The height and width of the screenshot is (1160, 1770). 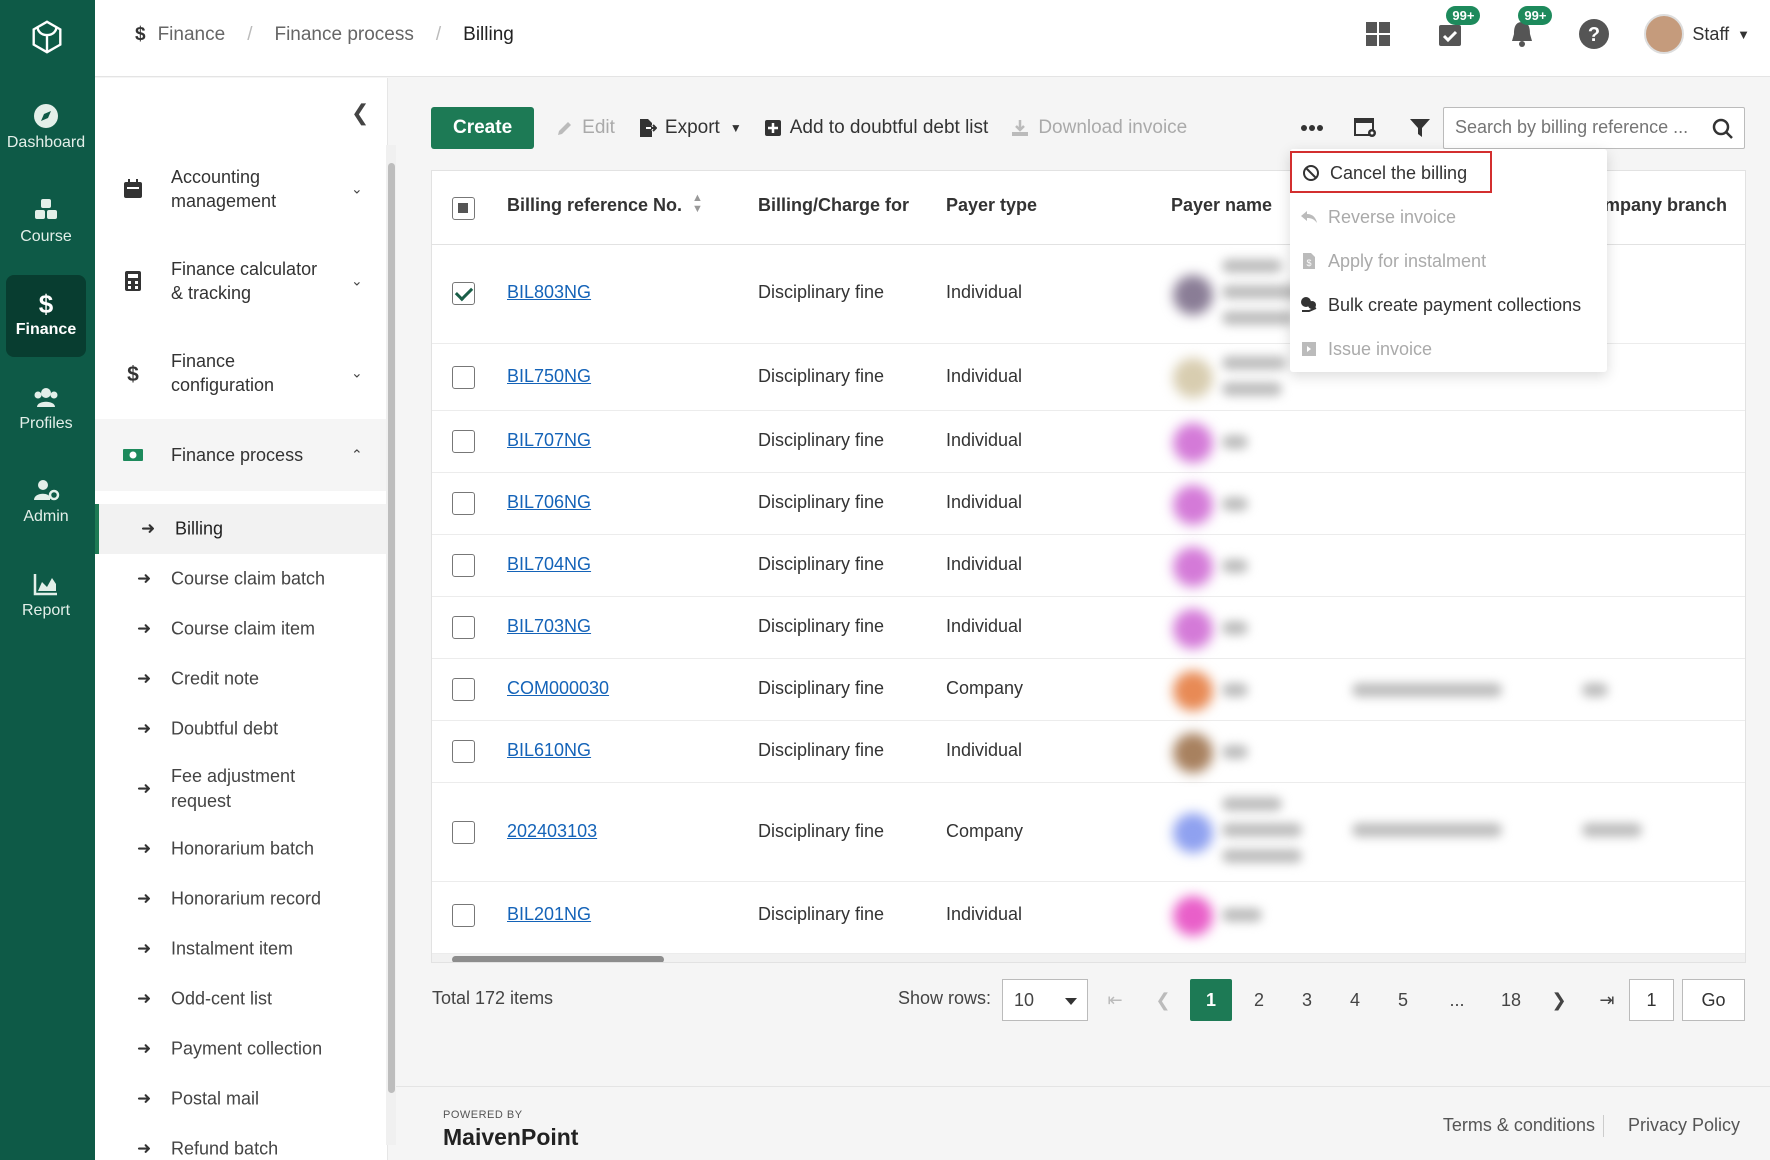 What do you see at coordinates (1559, 1000) in the screenshot?
I see `next-page-icon: ❯` at bounding box center [1559, 1000].